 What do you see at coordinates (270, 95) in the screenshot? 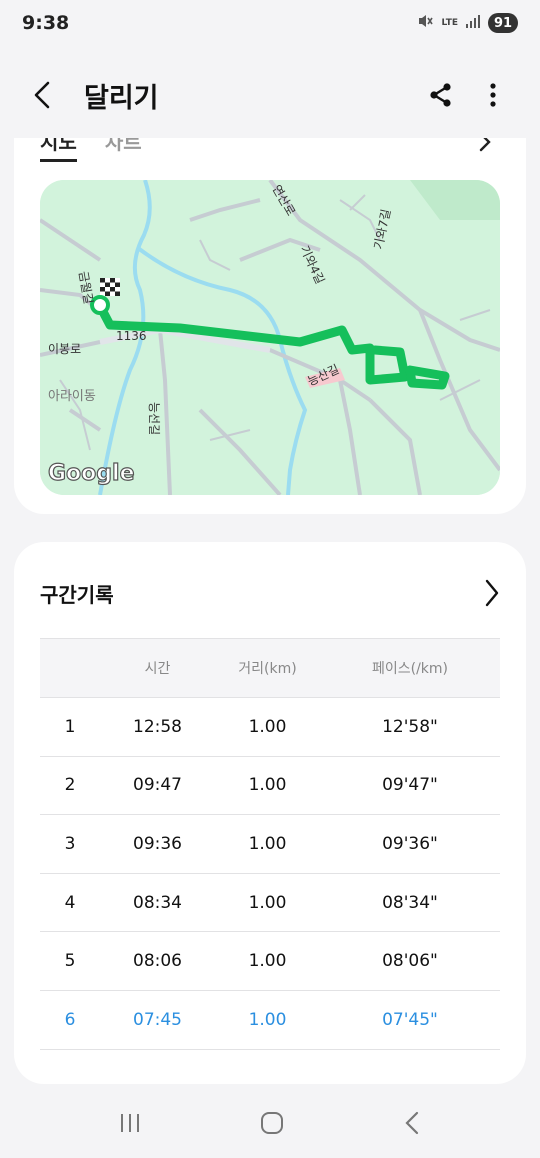
I see `app-header: 달리기` at bounding box center [270, 95].